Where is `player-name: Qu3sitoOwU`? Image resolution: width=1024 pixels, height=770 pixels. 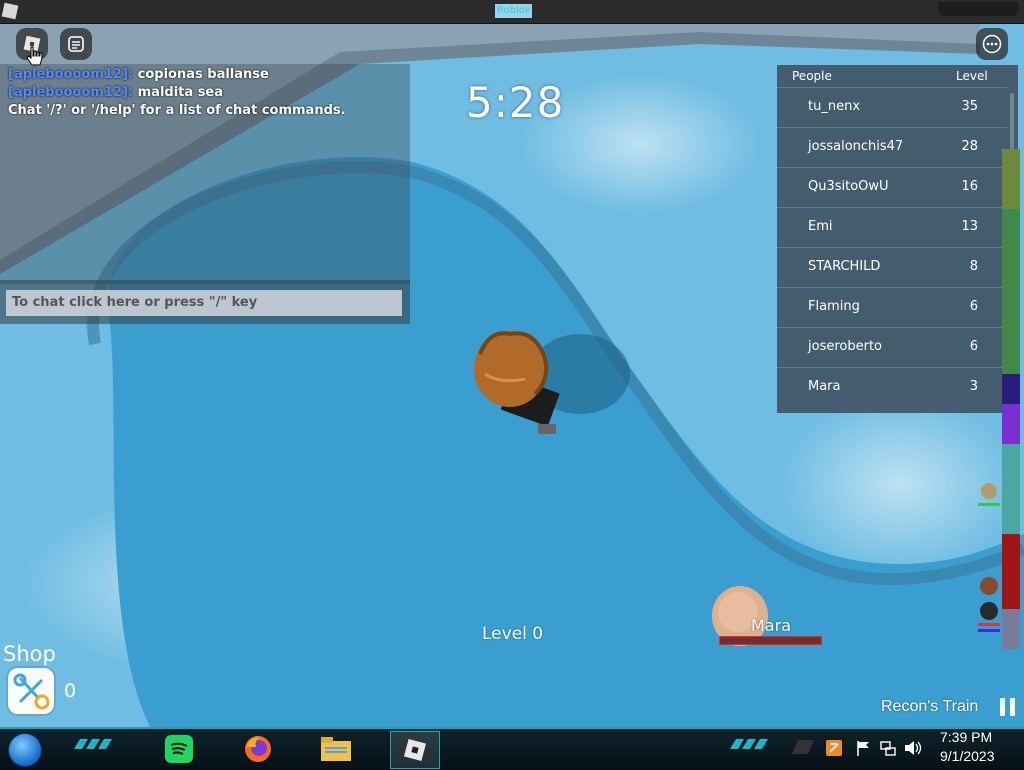
player-name: Qu3sitoOwU is located at coordinates (848, 186).